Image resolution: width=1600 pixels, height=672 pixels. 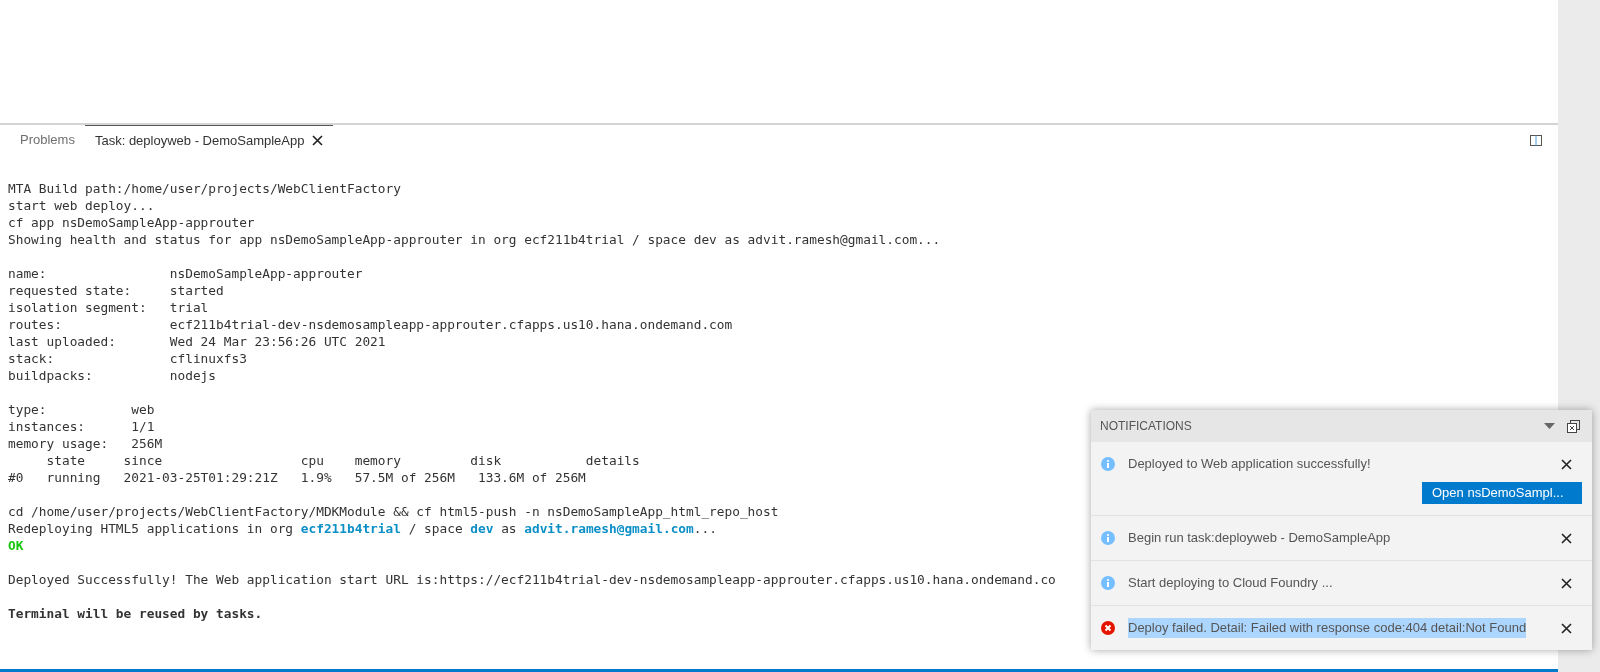 I want to click on terminal-line: buildpacks: nodejs, so click(x=112, y=375).